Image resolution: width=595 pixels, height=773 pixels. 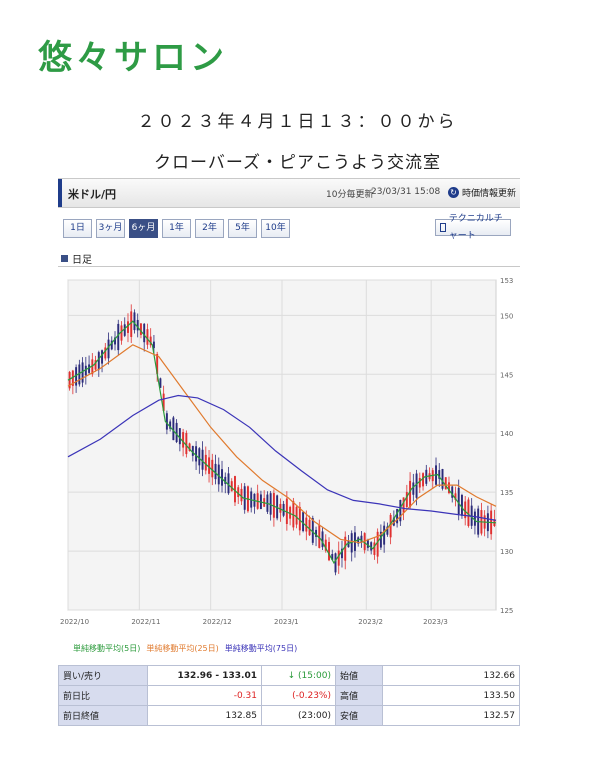 What do you see at coordinates (107, 648) in the screenshot?
I see `legend-ma5: 単純移動平均(5日)` at bounding box center [107, 648].